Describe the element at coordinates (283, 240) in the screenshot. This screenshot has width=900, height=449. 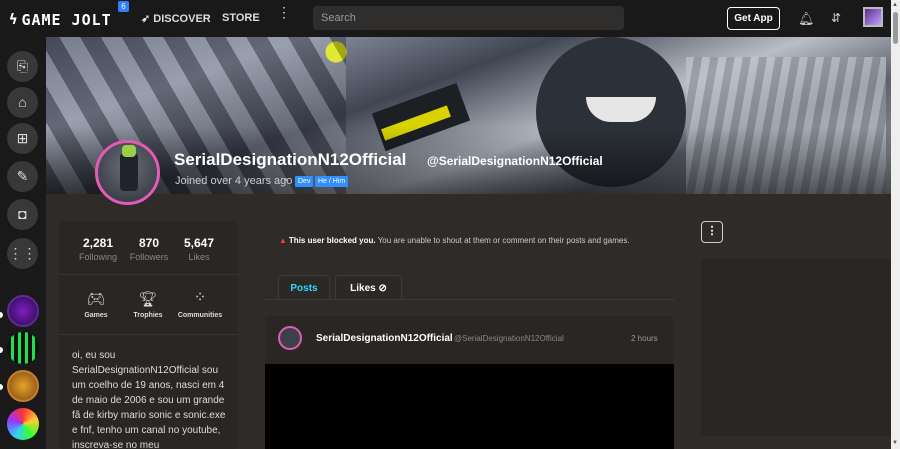
I see `warning-icon: ▲` at that location.